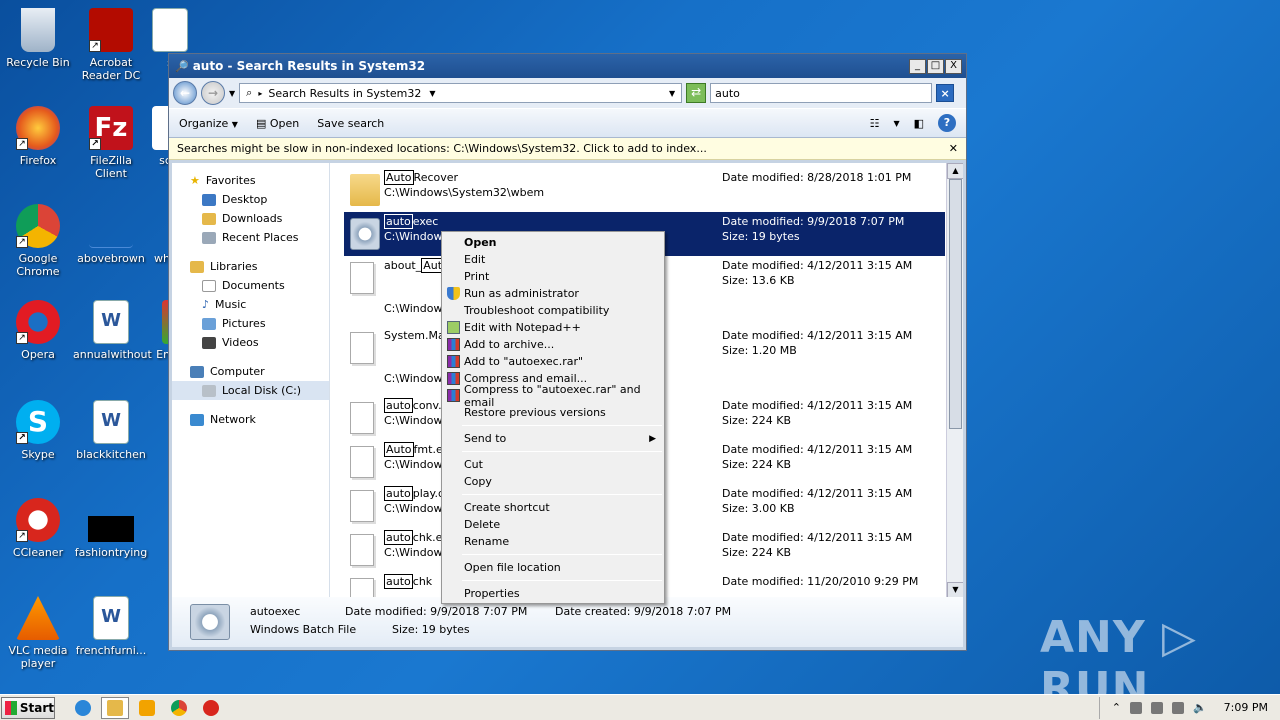 This screenshot has width=1280, height=720. Describe the element at coordinates (38, 38) in the screenshot. I see `desktop-icon-recycle-bin: Recycle Bin` at that location.